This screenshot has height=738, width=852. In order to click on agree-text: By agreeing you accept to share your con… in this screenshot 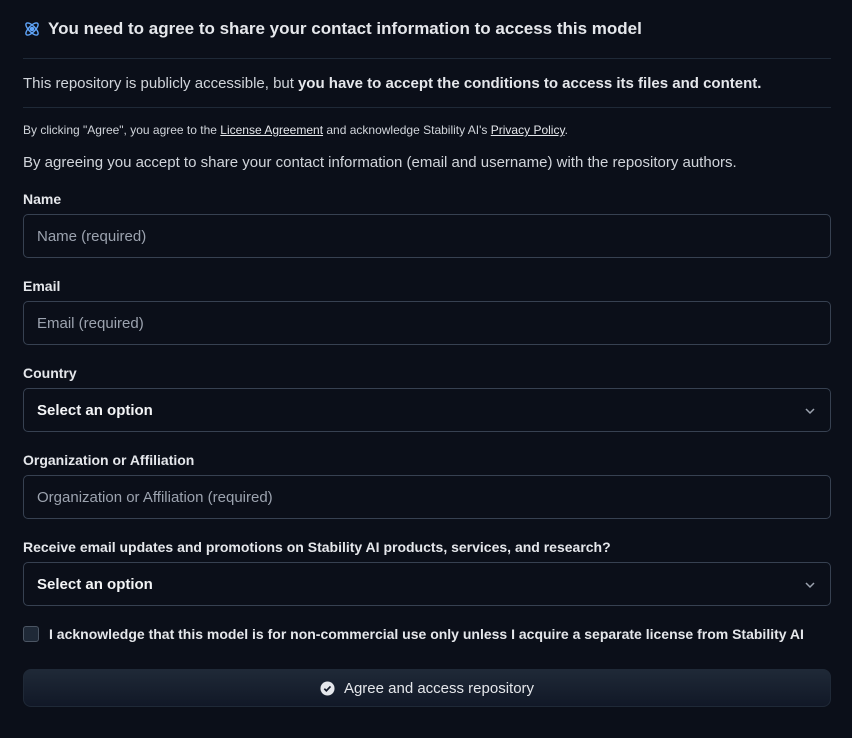, I will do `click(380, 162)`.